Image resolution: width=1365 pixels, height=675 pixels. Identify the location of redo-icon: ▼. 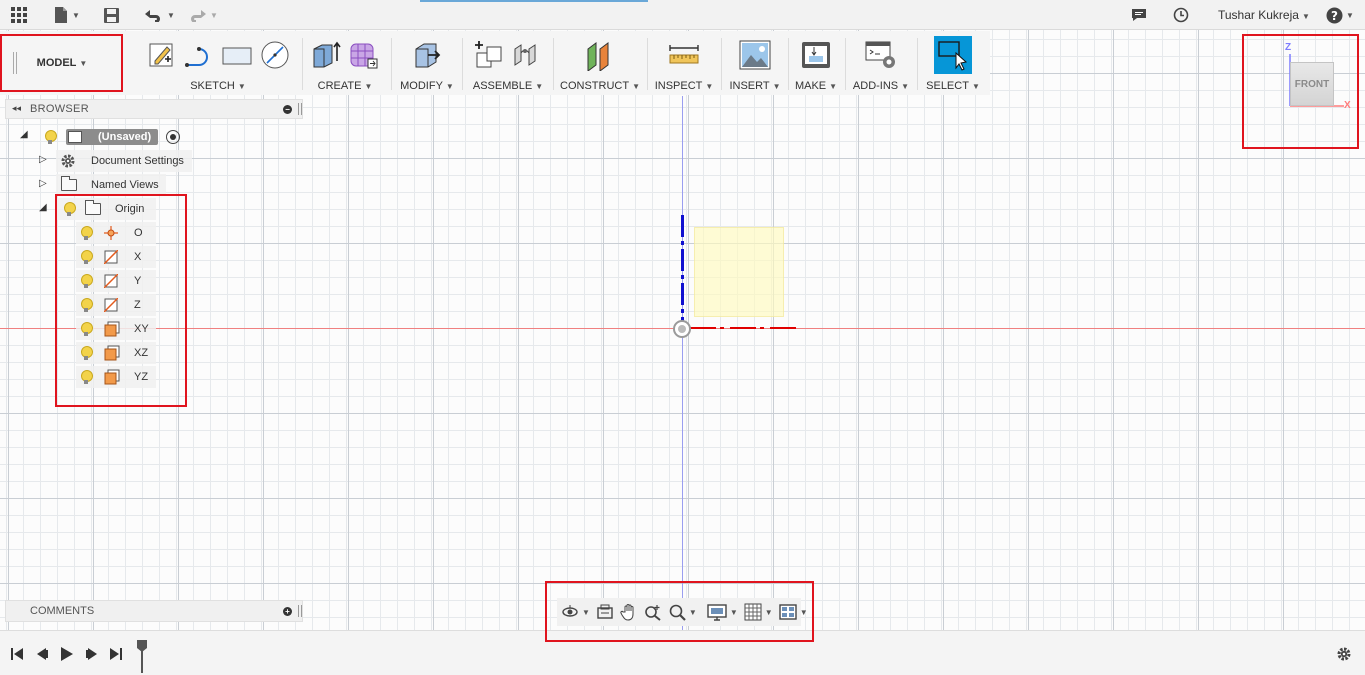
(202, 15).